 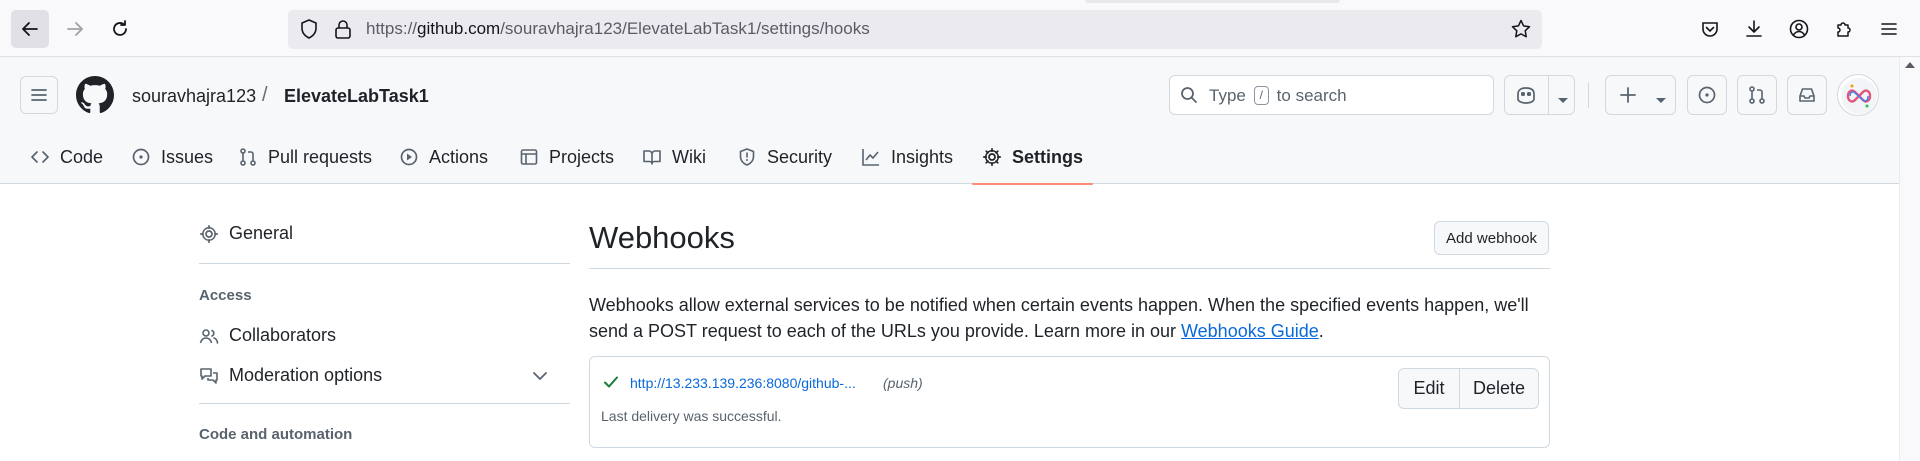 What do you see at coordinates (1189, 97) in the screenshot?
I see `search-icon` at bounding box center [1189, 97].